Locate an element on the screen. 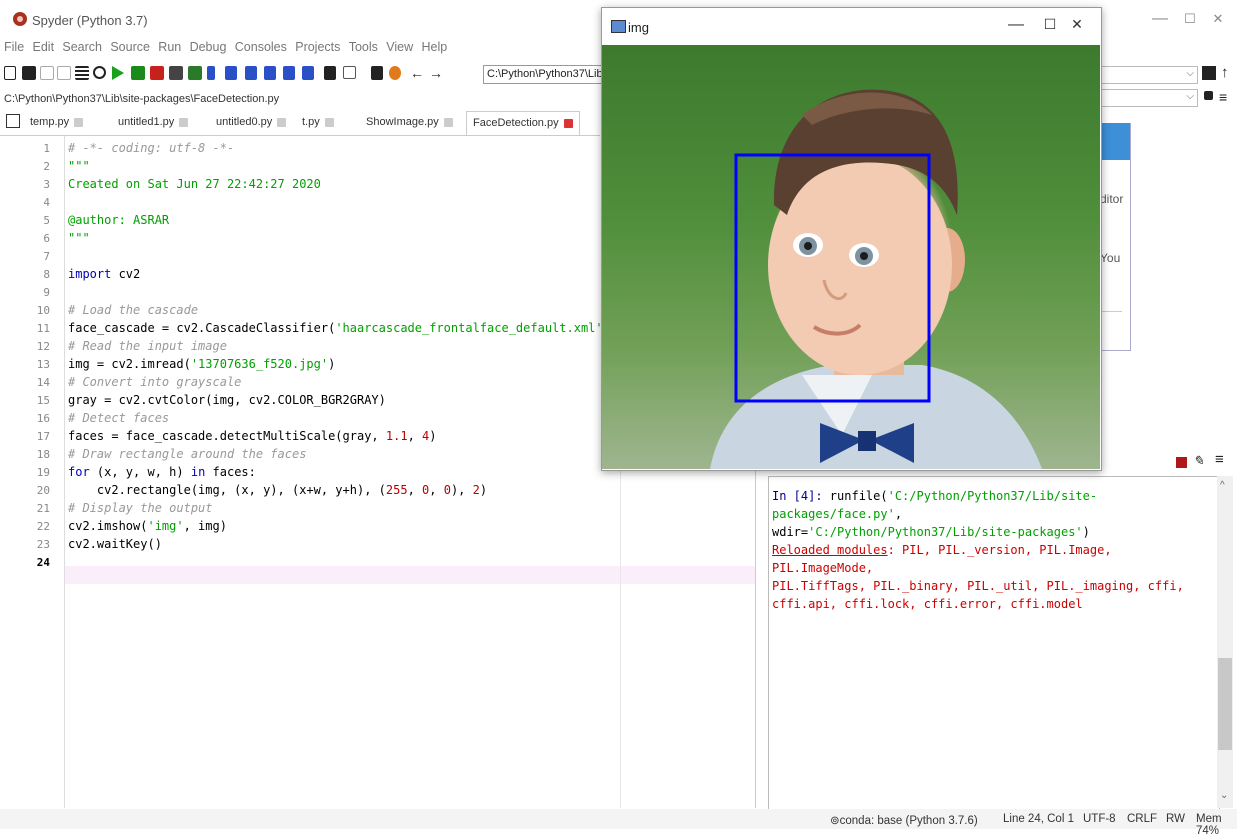  continue-icon is located at coordinates (289, 73).